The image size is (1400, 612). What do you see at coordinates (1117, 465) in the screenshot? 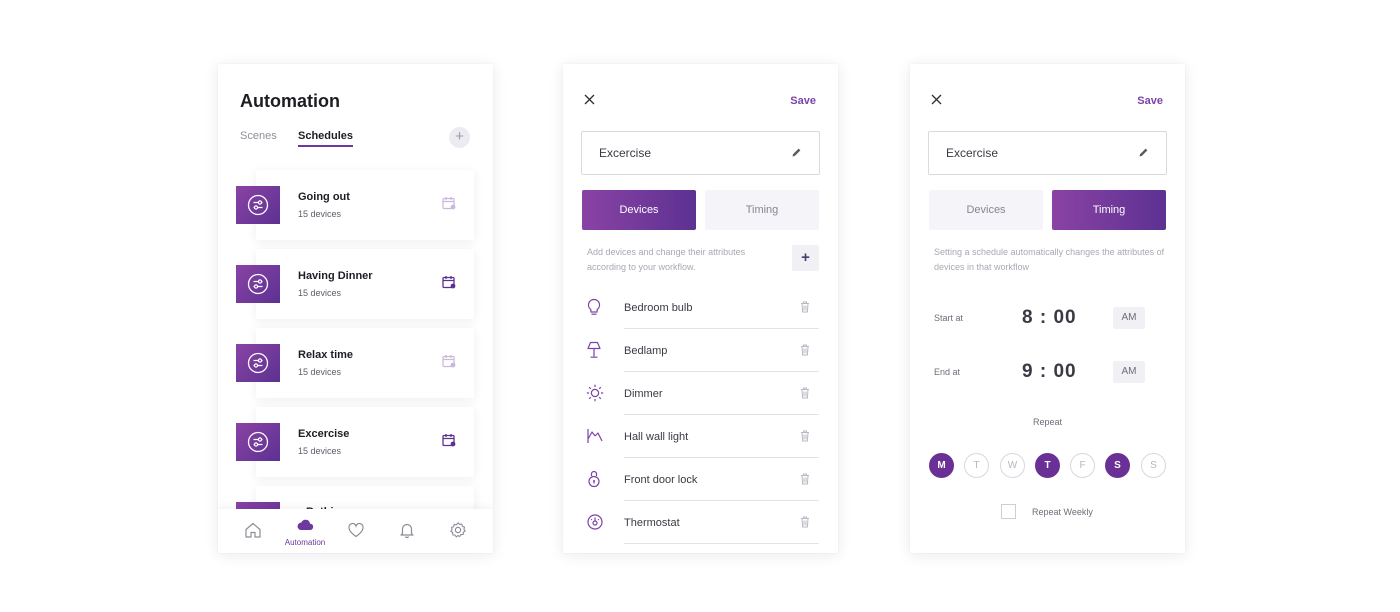
I see `day-saturday: S` at bounding box center [1117, 465].